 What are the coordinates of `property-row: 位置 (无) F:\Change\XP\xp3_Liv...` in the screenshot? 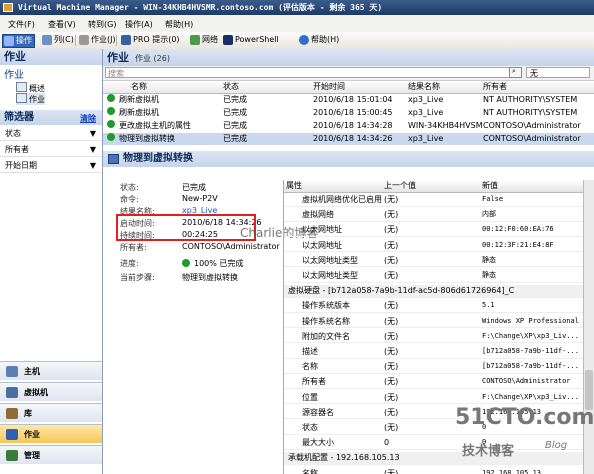 It's located at (439, 398).